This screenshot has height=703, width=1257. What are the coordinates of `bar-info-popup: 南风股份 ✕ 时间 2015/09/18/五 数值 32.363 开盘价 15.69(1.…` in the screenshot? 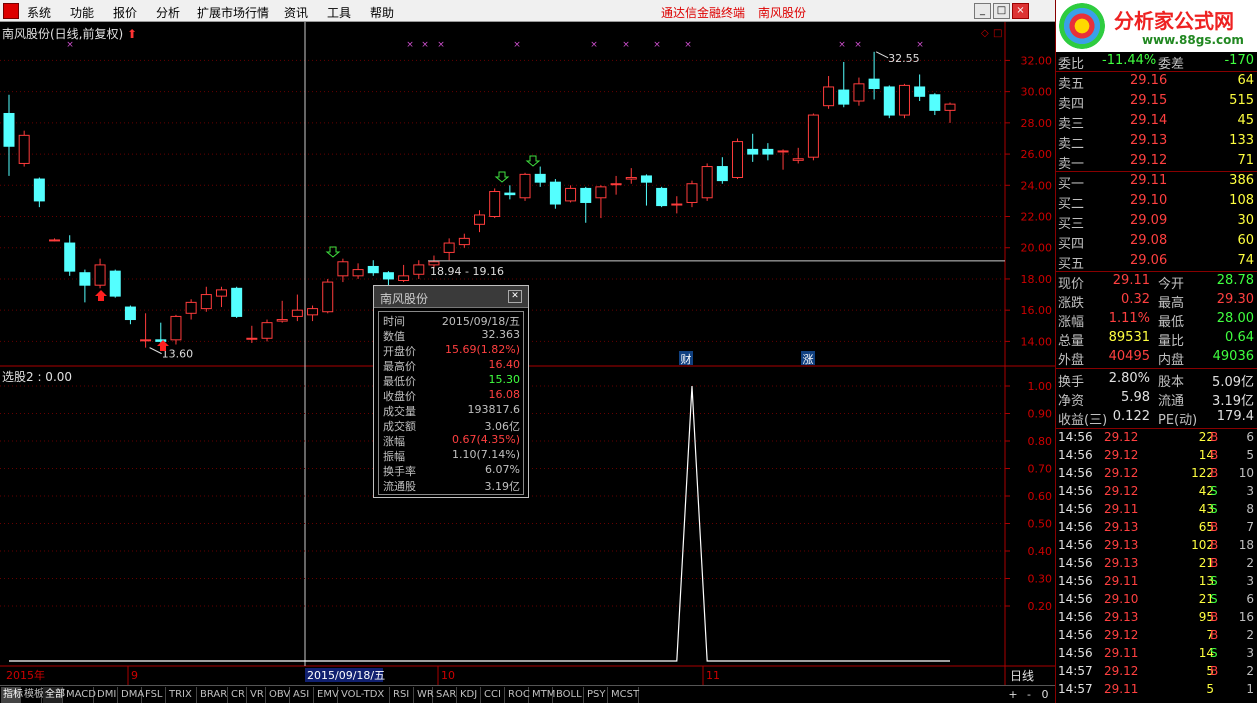 It's located at (451, 391).